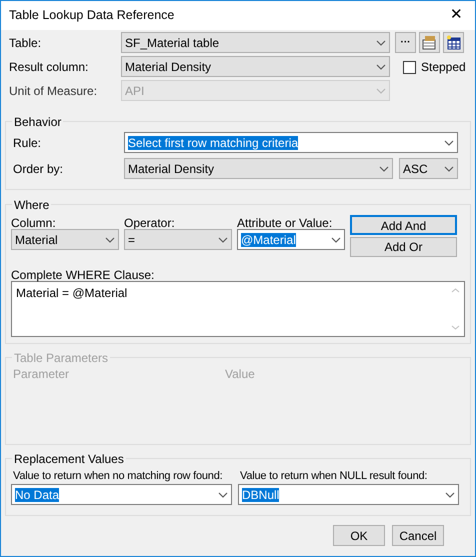  I want to click on dropdown-field: No Data, so click(121, 494).